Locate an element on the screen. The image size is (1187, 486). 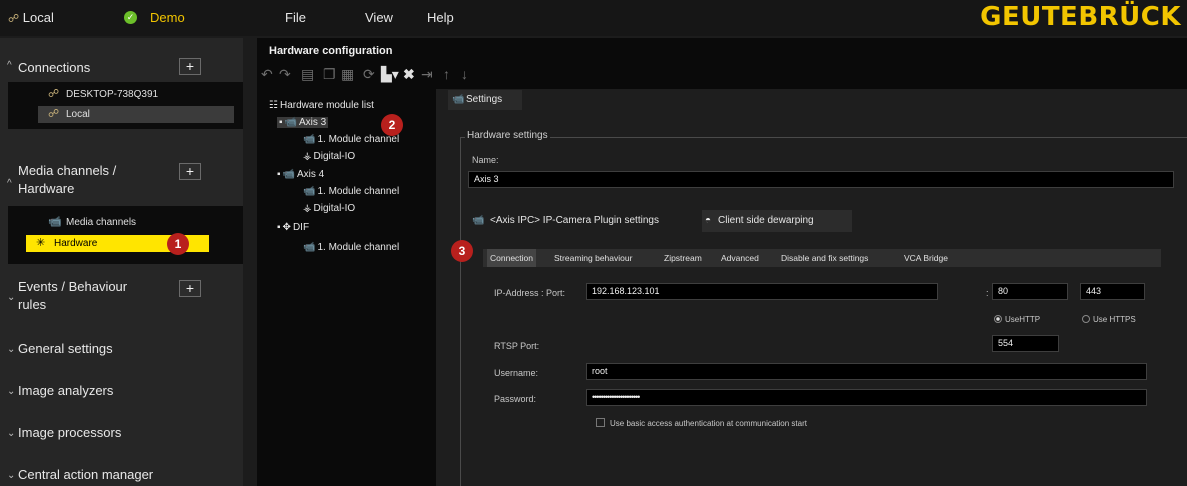
tab-connection: Connection is located at coordinates (512, 258).